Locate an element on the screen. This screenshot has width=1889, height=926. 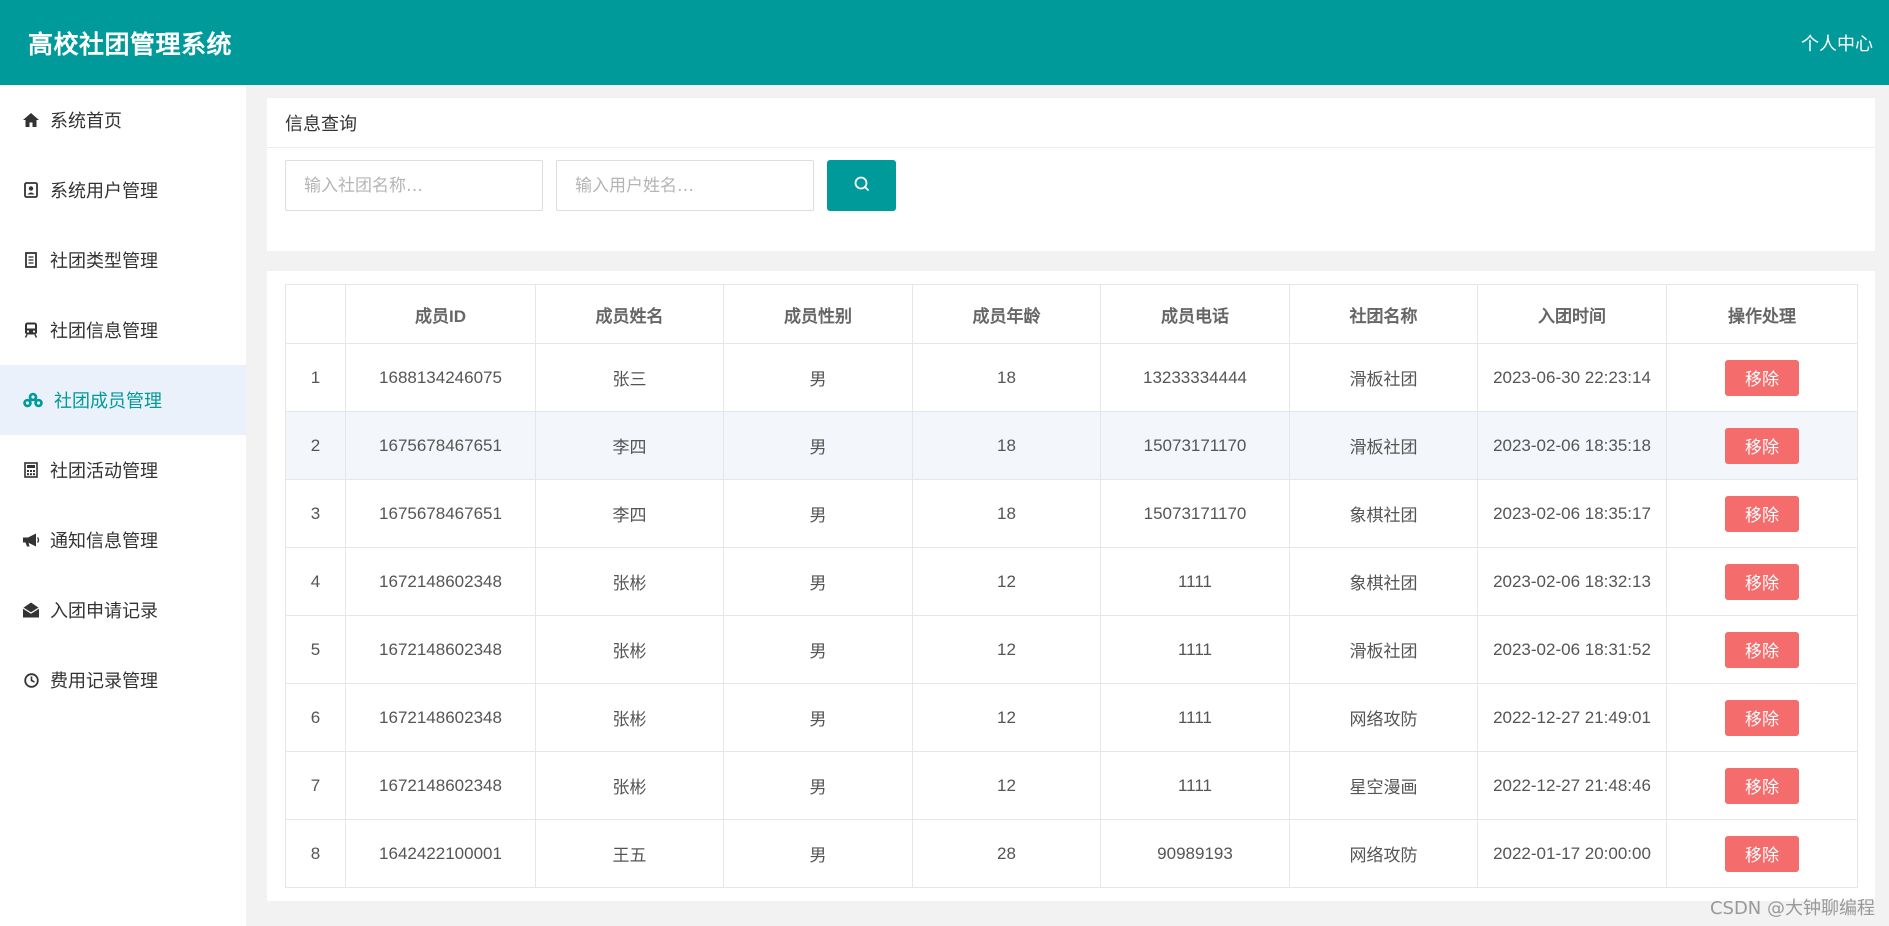
cubes-icon is located at coordinates (33, 400).